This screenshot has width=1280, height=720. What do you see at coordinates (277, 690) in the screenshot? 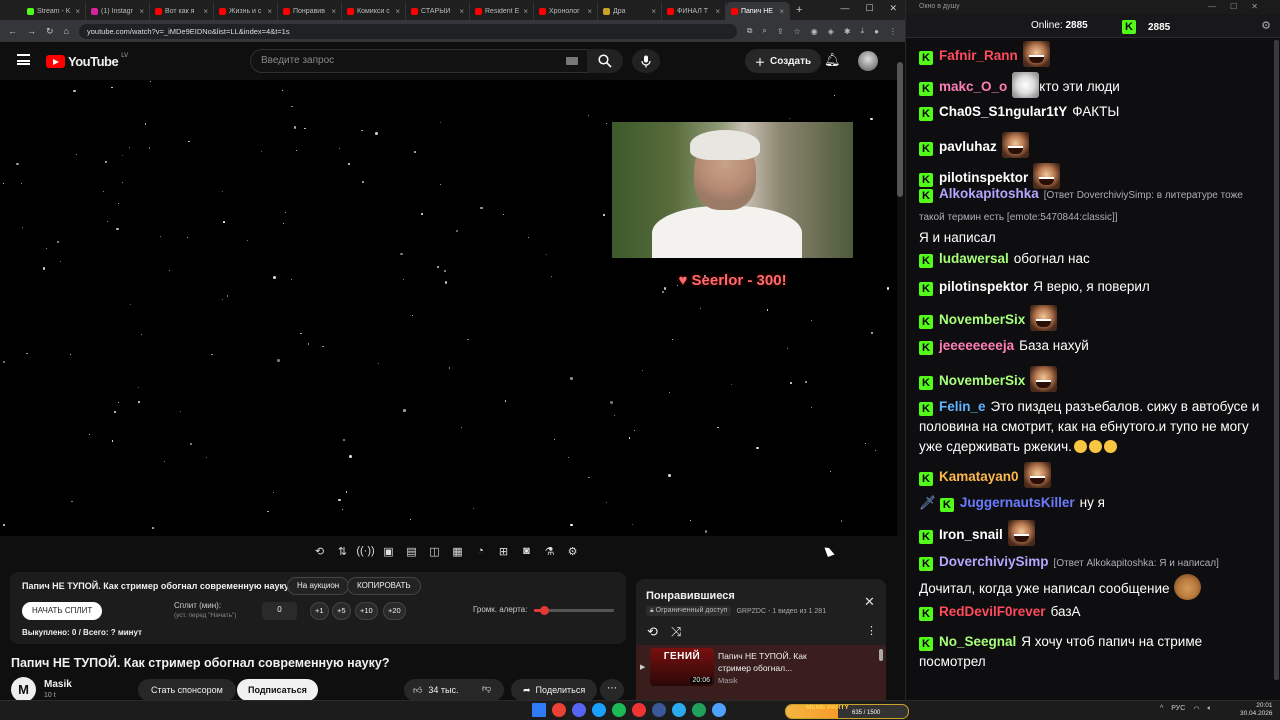
I see `subscribe-button: Подписаться` at bounding box center [277, 690].